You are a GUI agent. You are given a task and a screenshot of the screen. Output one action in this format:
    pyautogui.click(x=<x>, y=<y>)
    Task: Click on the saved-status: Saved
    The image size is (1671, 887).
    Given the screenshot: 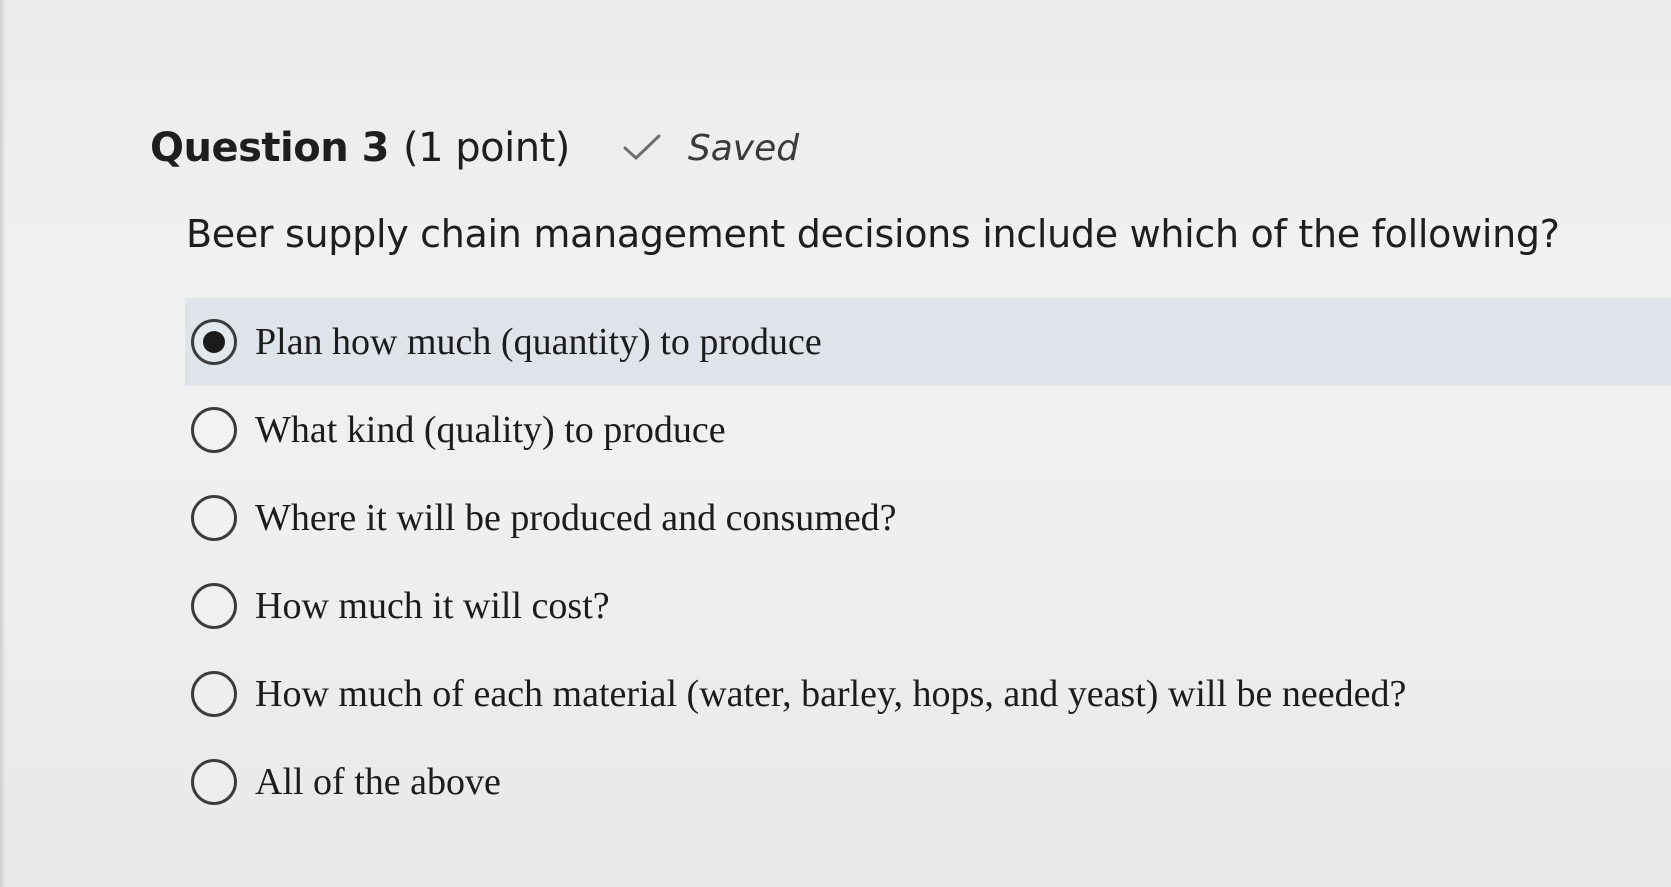 What is the action you would take?
    pyautogui.click(x=710, y=148)
    